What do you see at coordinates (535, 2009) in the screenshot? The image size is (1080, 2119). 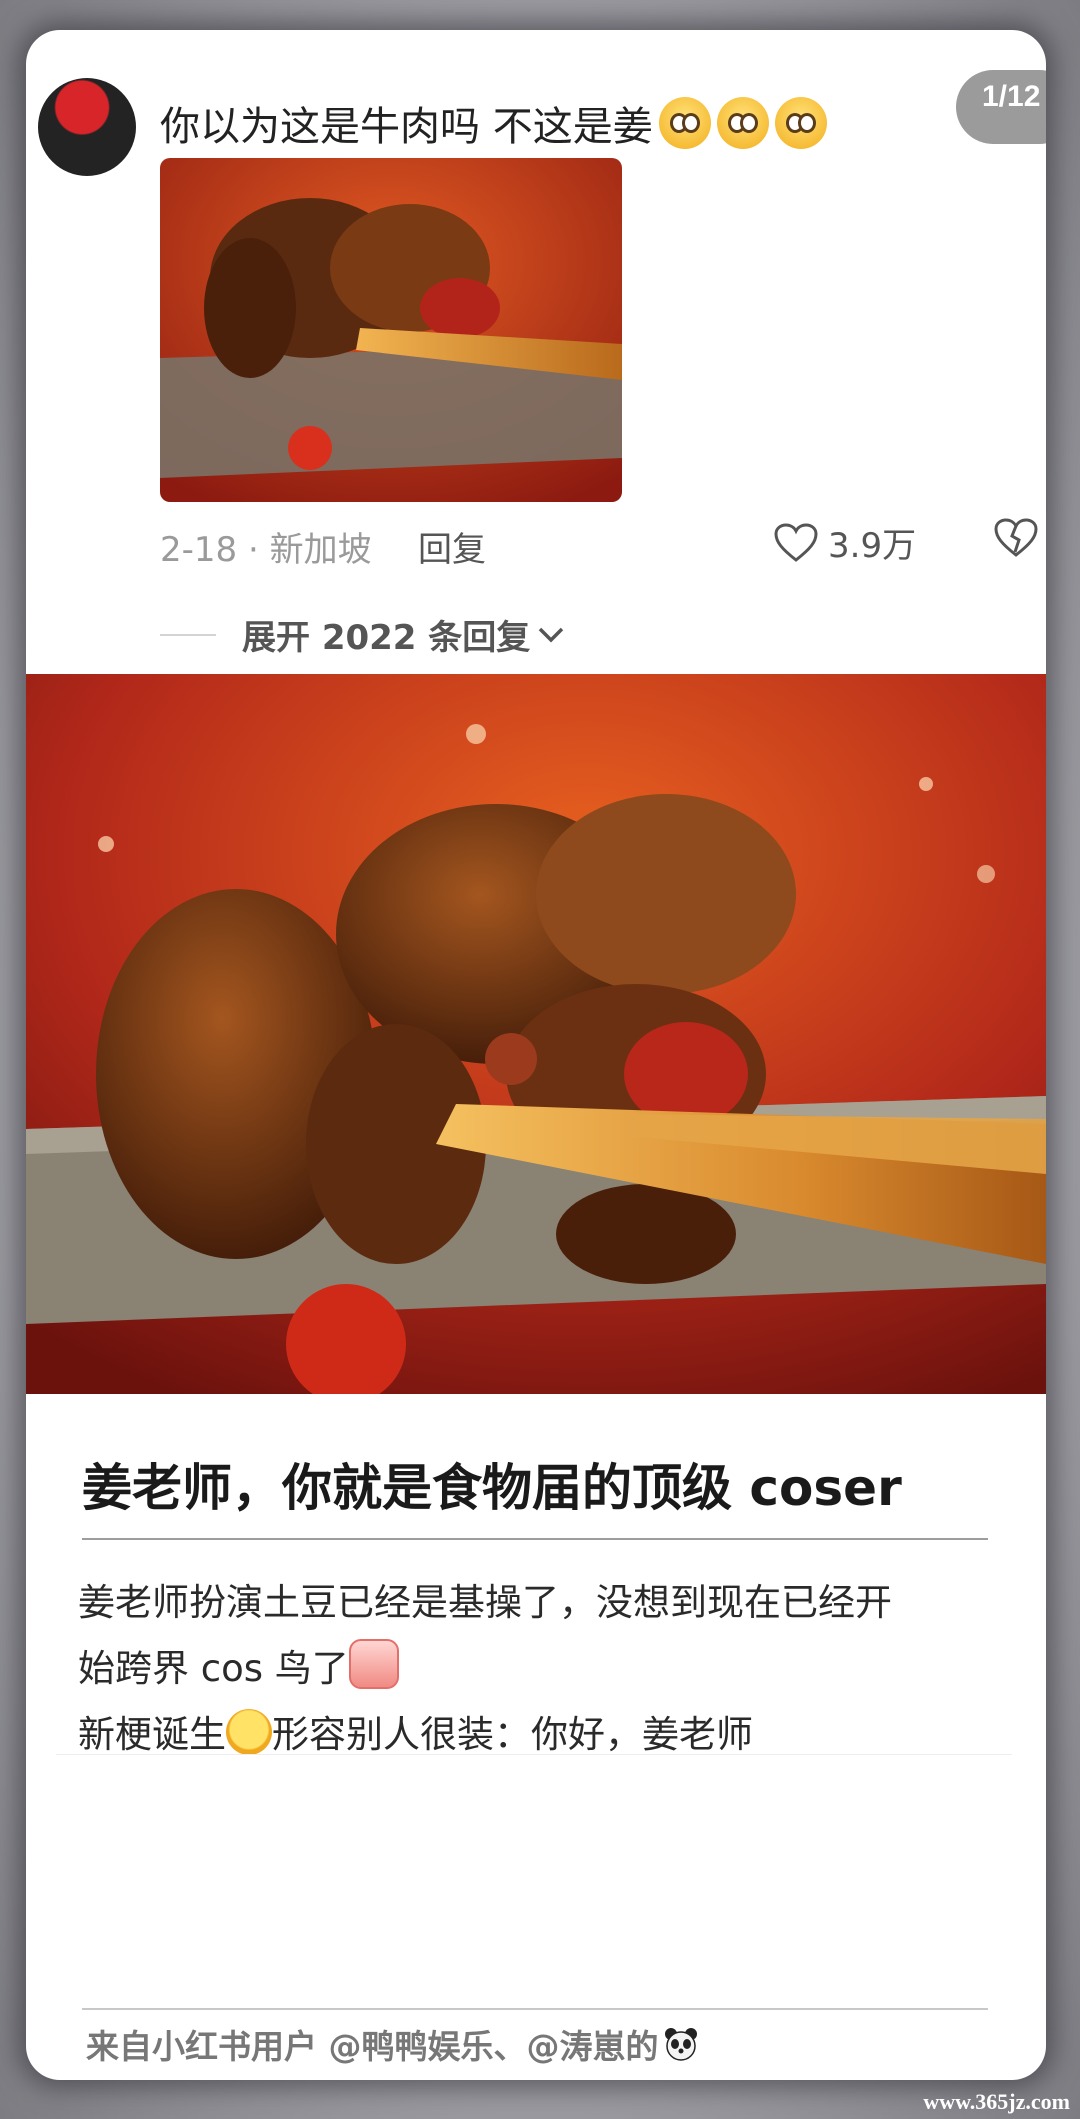 I see `footer-divider` at bounding box center [535, 2009].